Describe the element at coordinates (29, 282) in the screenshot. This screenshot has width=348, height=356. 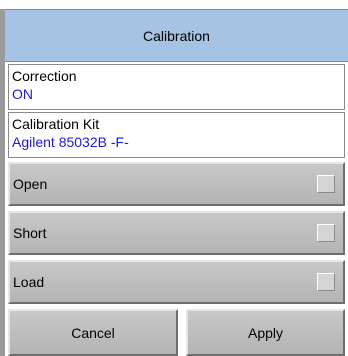
I see `load-button-label: Load` at that location.